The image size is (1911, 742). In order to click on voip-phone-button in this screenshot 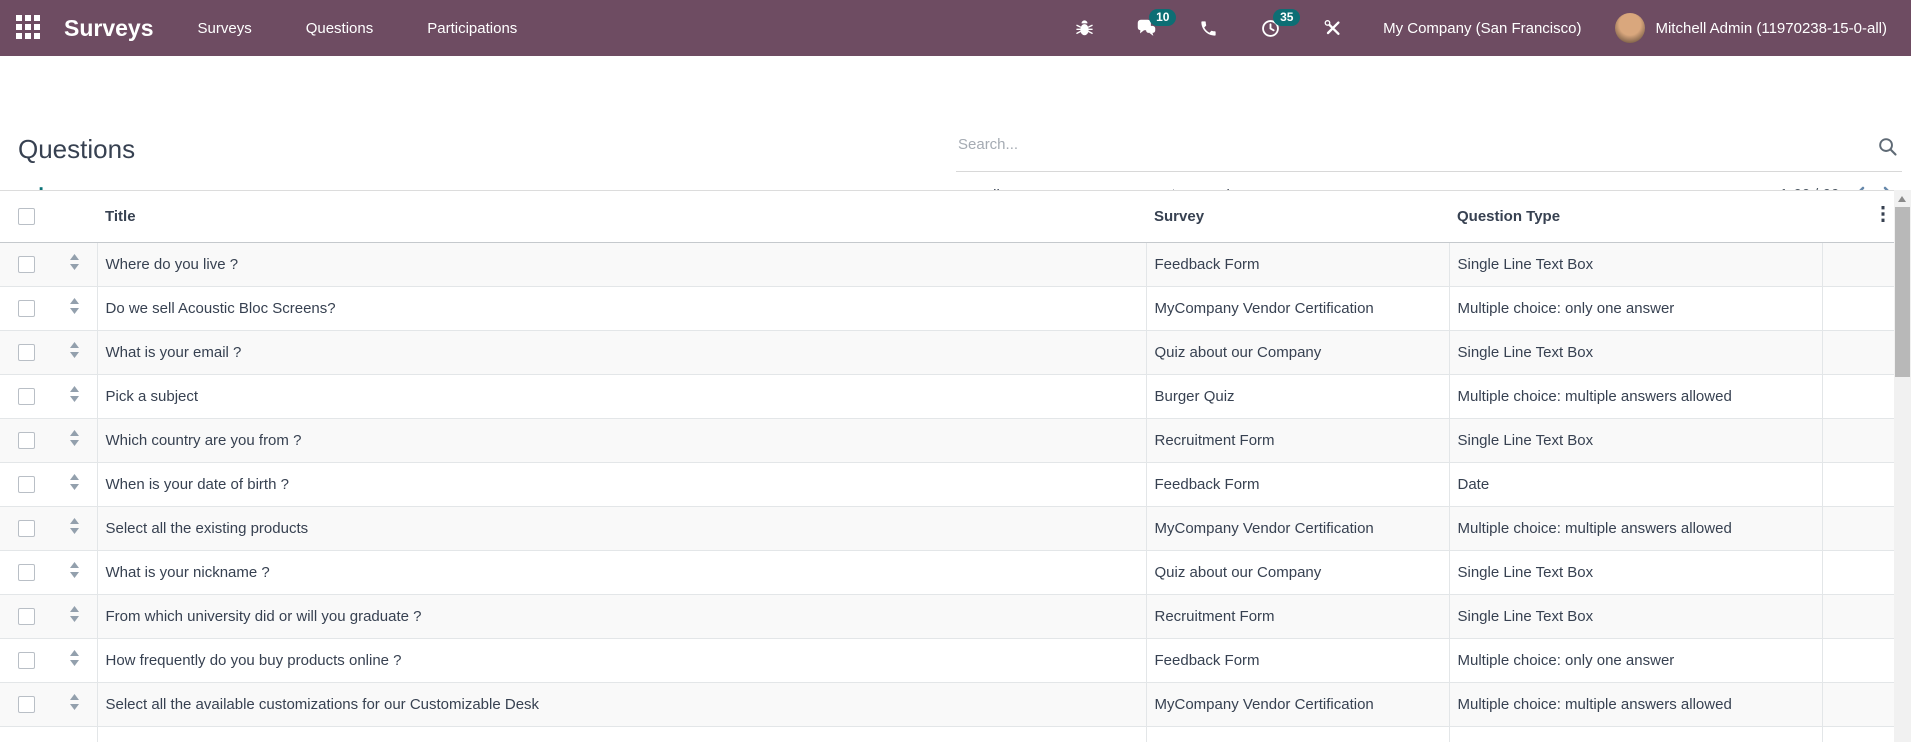, I will do `click(1208, 28)`.